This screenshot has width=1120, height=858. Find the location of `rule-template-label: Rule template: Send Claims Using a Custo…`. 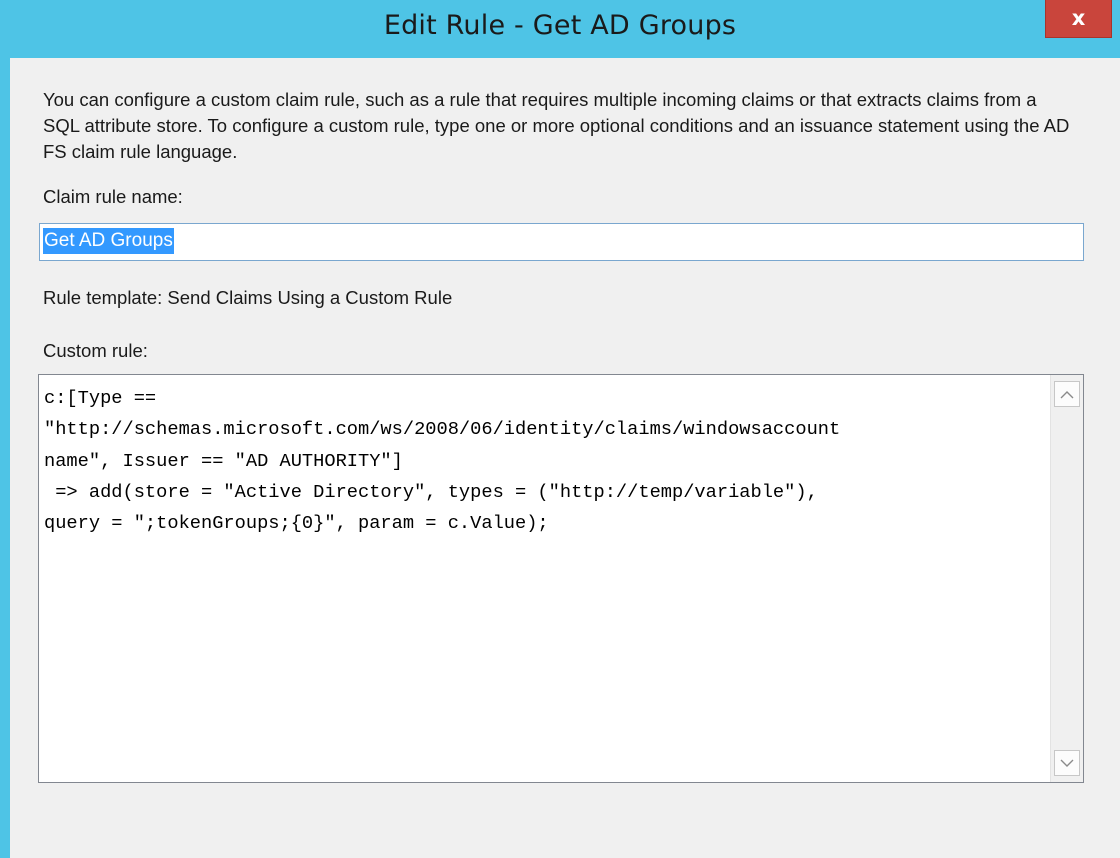

rule-template-label: Rule template: Send Claims Using a Custo… is located at coordinates (248, 297).